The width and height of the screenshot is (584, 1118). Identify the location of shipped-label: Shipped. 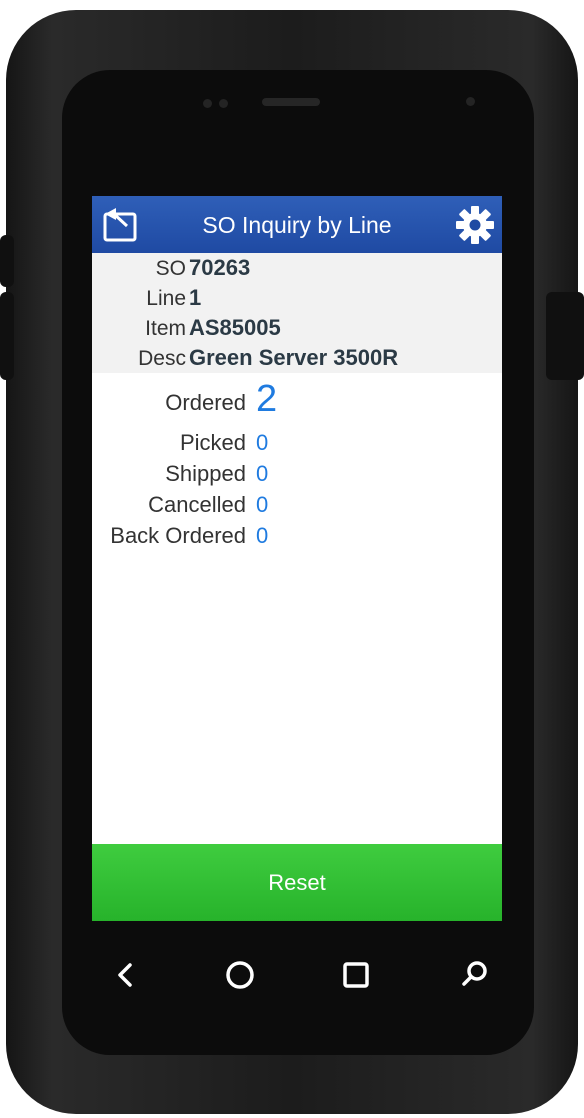
(205, 473).